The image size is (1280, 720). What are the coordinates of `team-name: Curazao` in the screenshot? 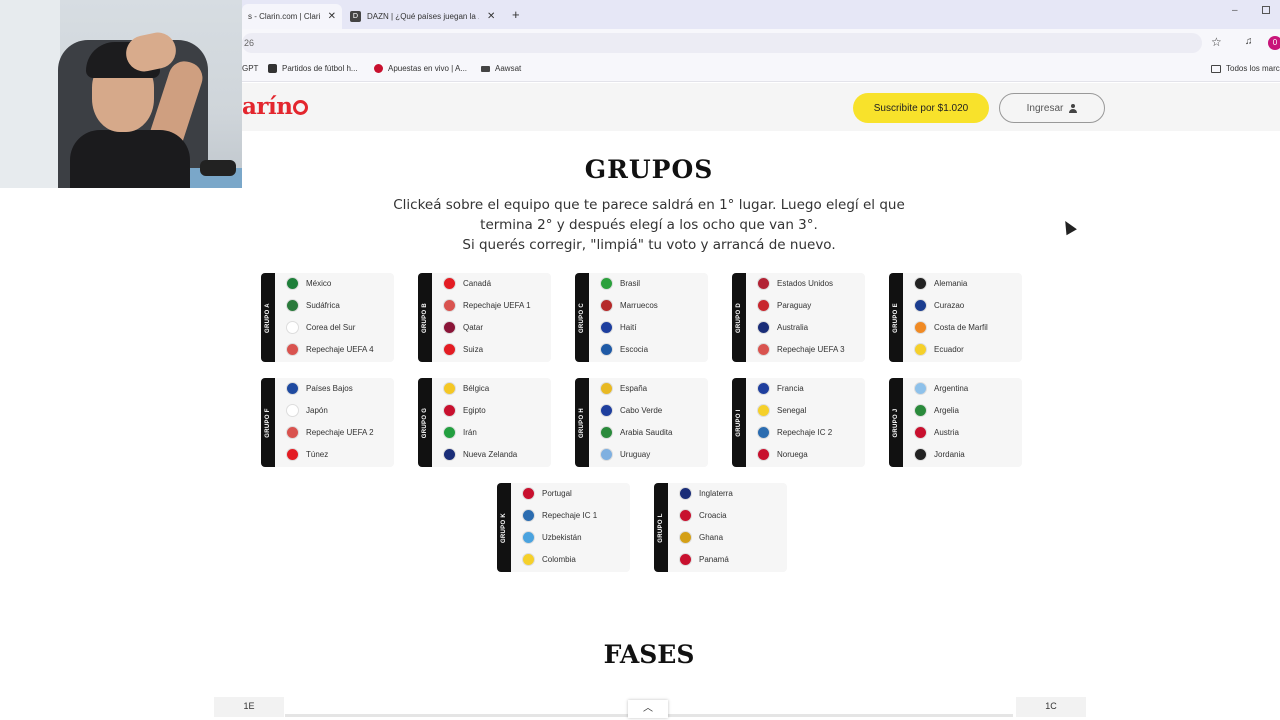 It's located at (949, 305).